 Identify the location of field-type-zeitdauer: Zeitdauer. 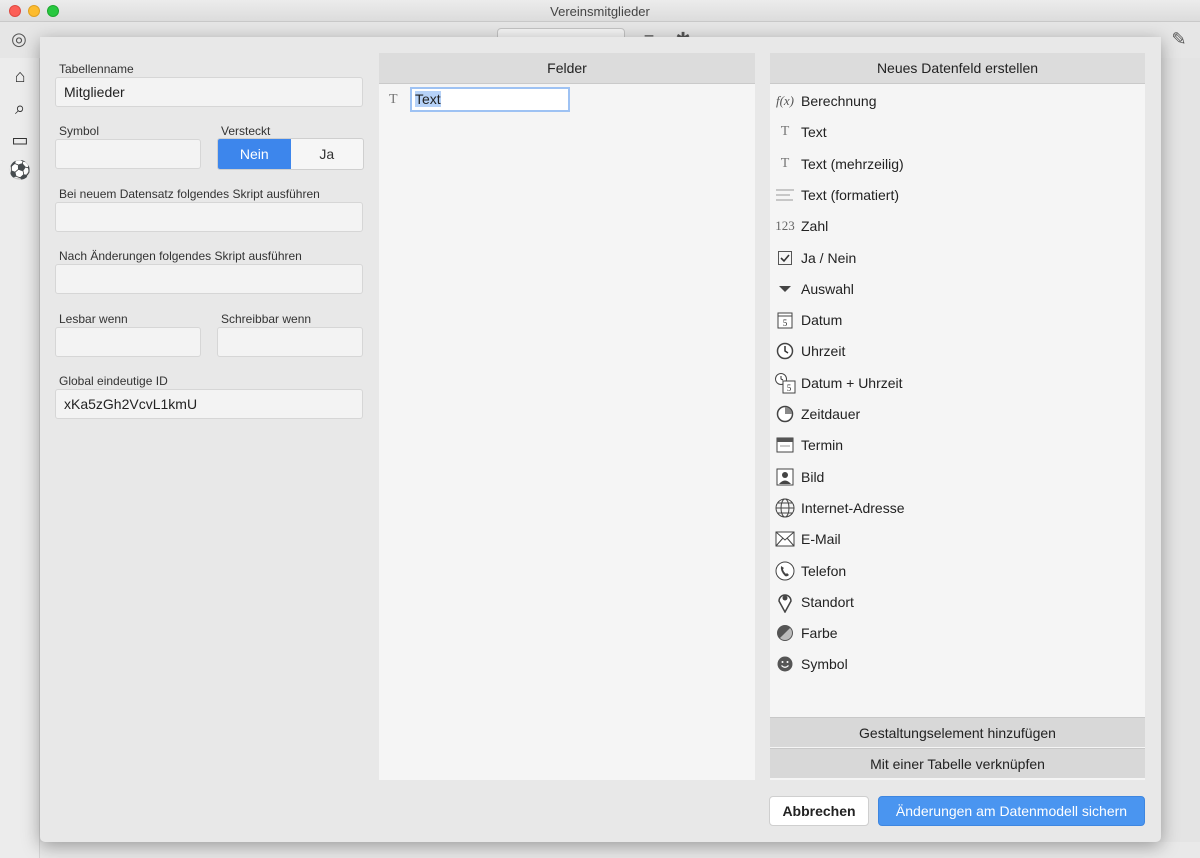
(957, 413).